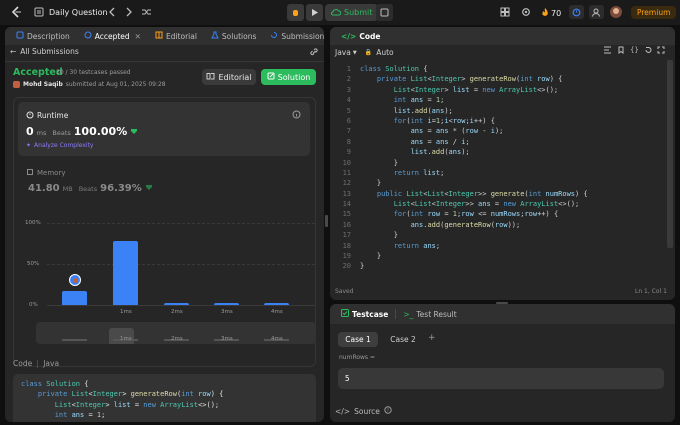 Image resolution: width=680 pixels, height=425 pixels. I want to click on add-friend-icon, so click(596, 12).